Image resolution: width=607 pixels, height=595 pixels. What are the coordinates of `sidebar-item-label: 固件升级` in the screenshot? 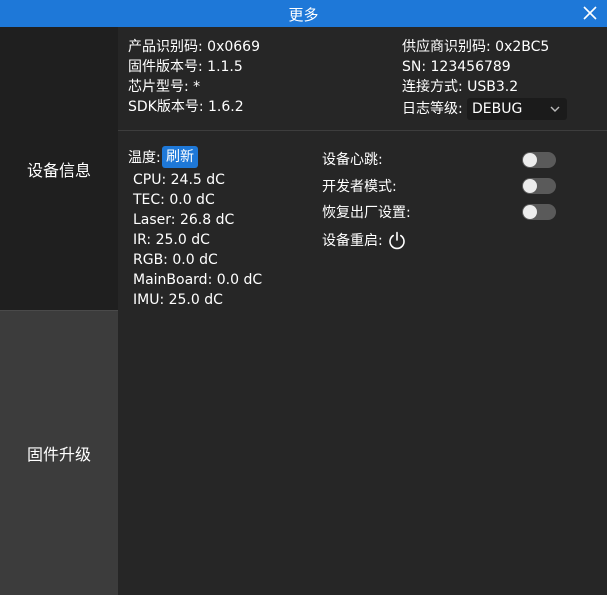 It's located at (58, 454).